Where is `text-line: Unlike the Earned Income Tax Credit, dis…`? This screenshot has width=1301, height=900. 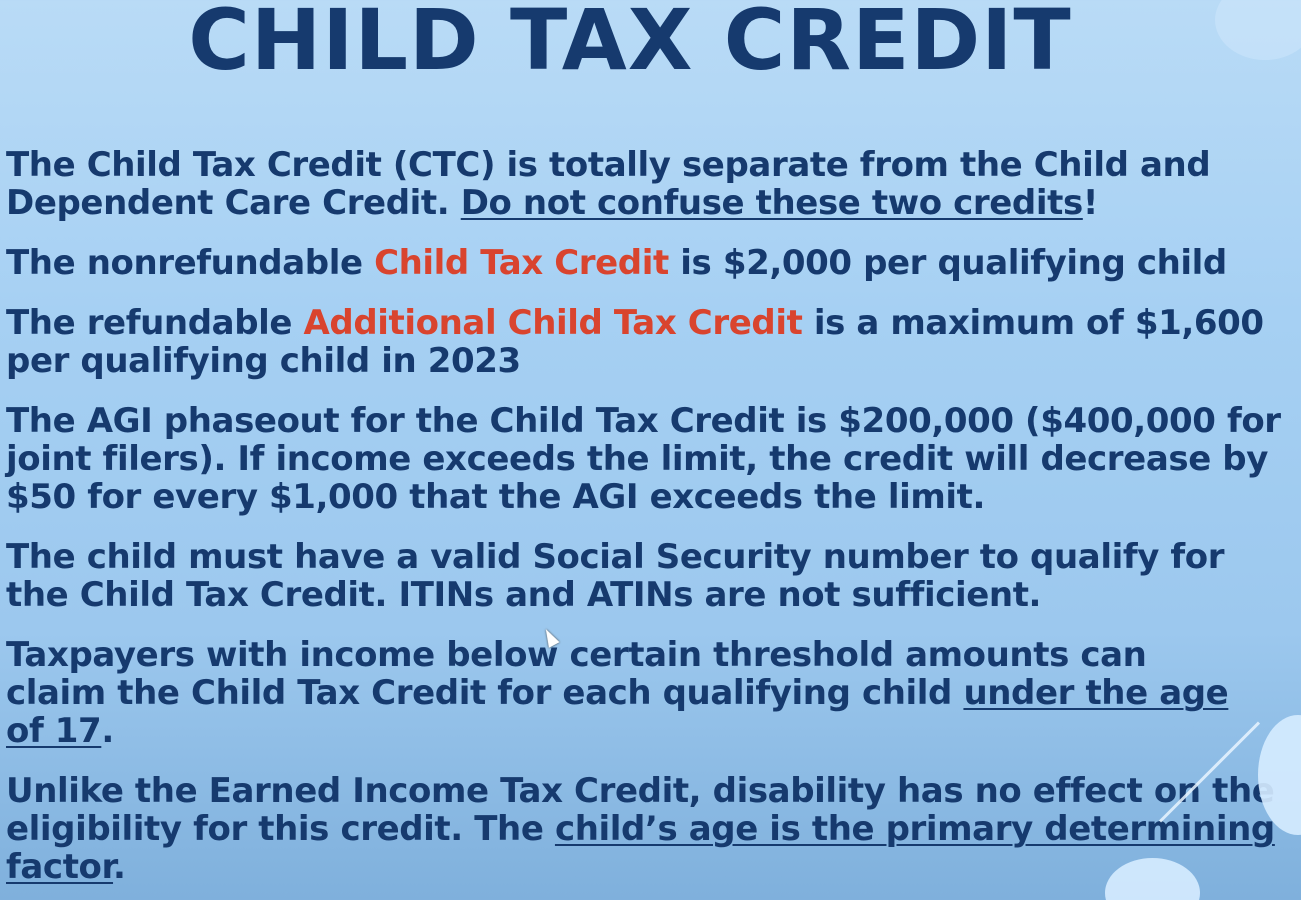 text-line: Unlike the Earned Income Tax Credit, dis… is located at coordinates (640, 791).